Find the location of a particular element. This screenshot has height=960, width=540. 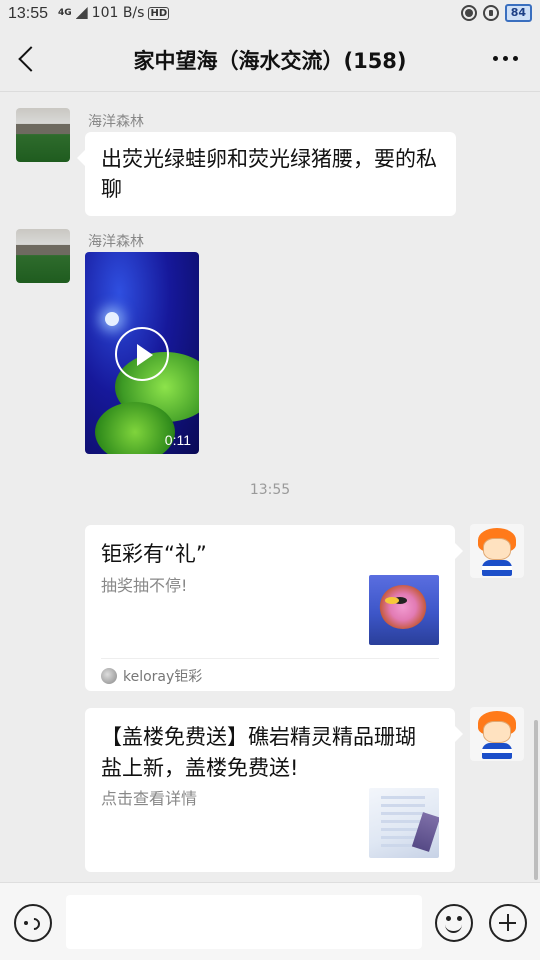

source-logo-icon is located at coordinates (109, 675).